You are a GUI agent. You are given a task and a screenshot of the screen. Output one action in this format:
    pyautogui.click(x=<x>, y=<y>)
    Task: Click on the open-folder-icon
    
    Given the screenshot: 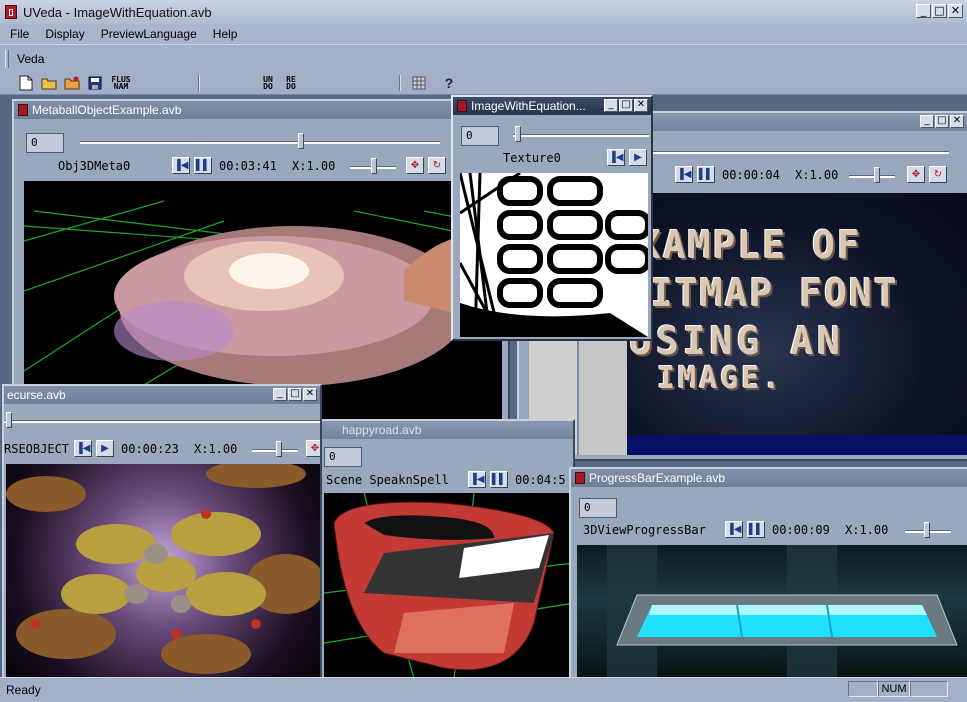 What is the action you would take?
    pyautogui.click(x=49, y=83)
    